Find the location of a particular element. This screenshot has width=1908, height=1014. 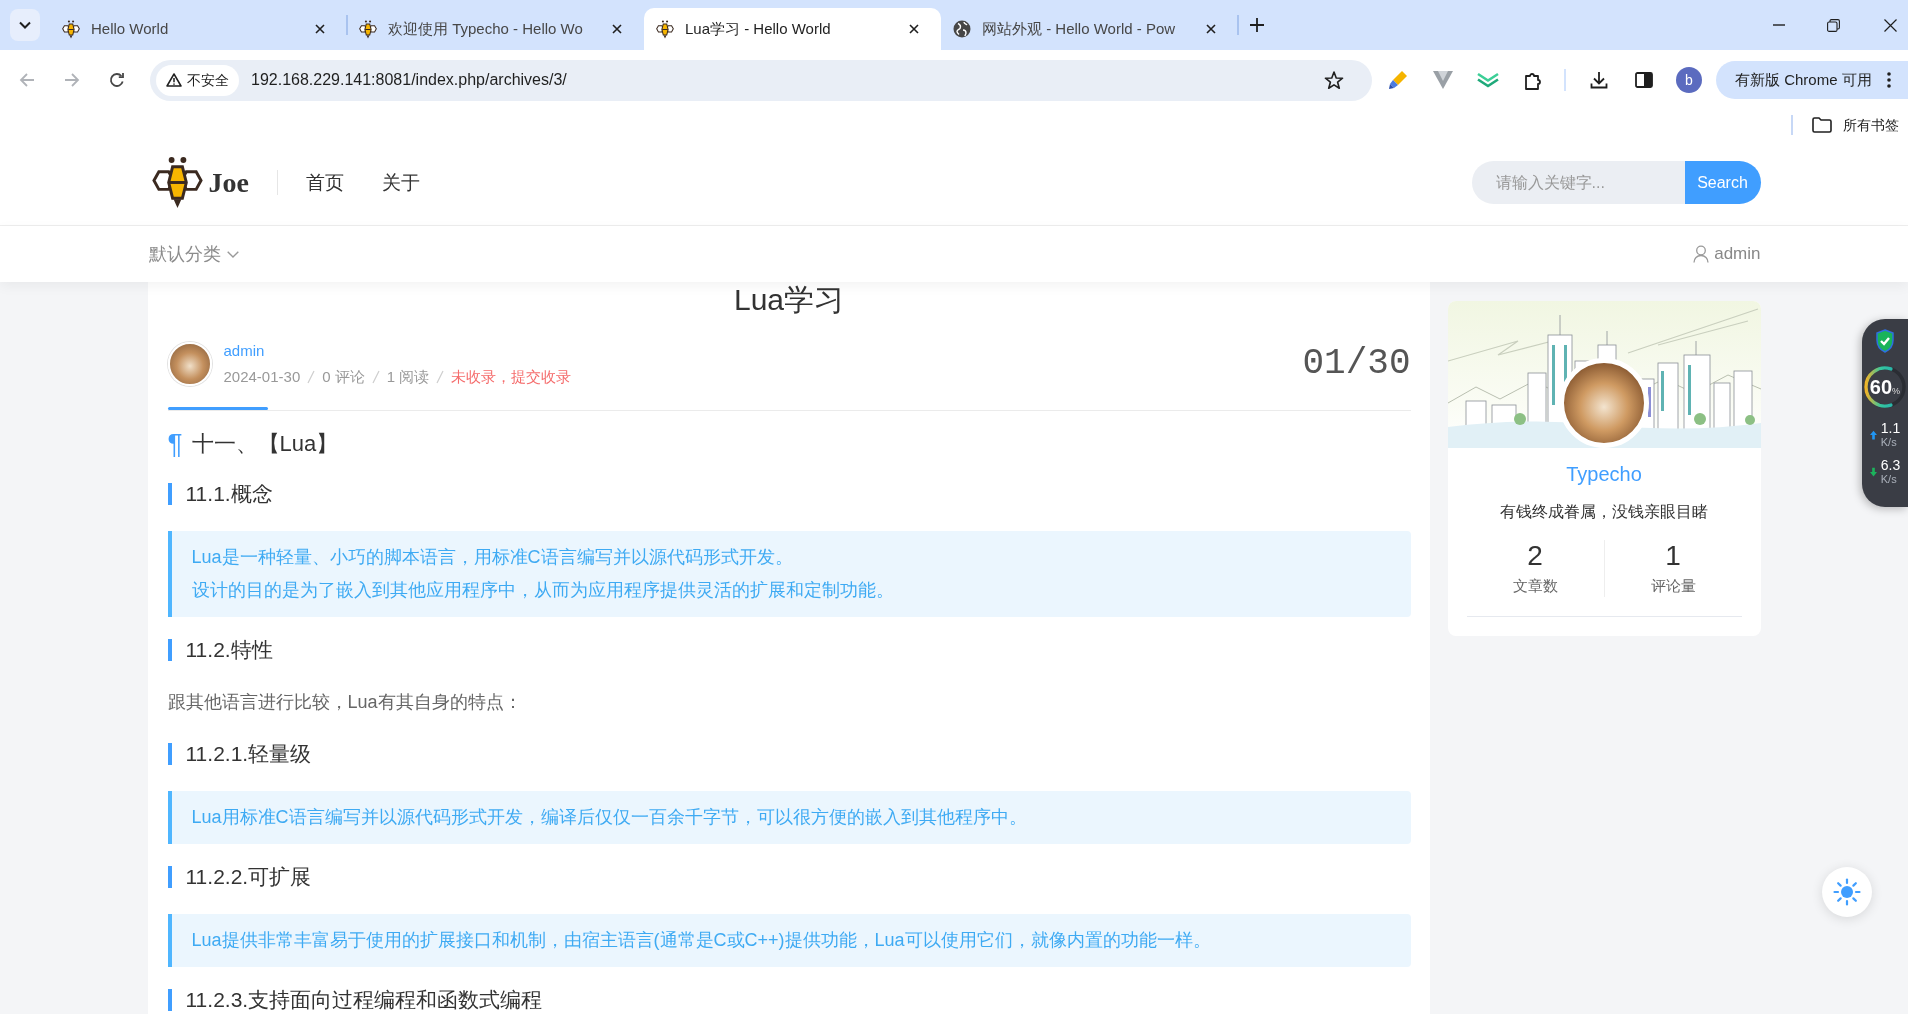

avatar-placeholder is located at coordinates (189, 363).